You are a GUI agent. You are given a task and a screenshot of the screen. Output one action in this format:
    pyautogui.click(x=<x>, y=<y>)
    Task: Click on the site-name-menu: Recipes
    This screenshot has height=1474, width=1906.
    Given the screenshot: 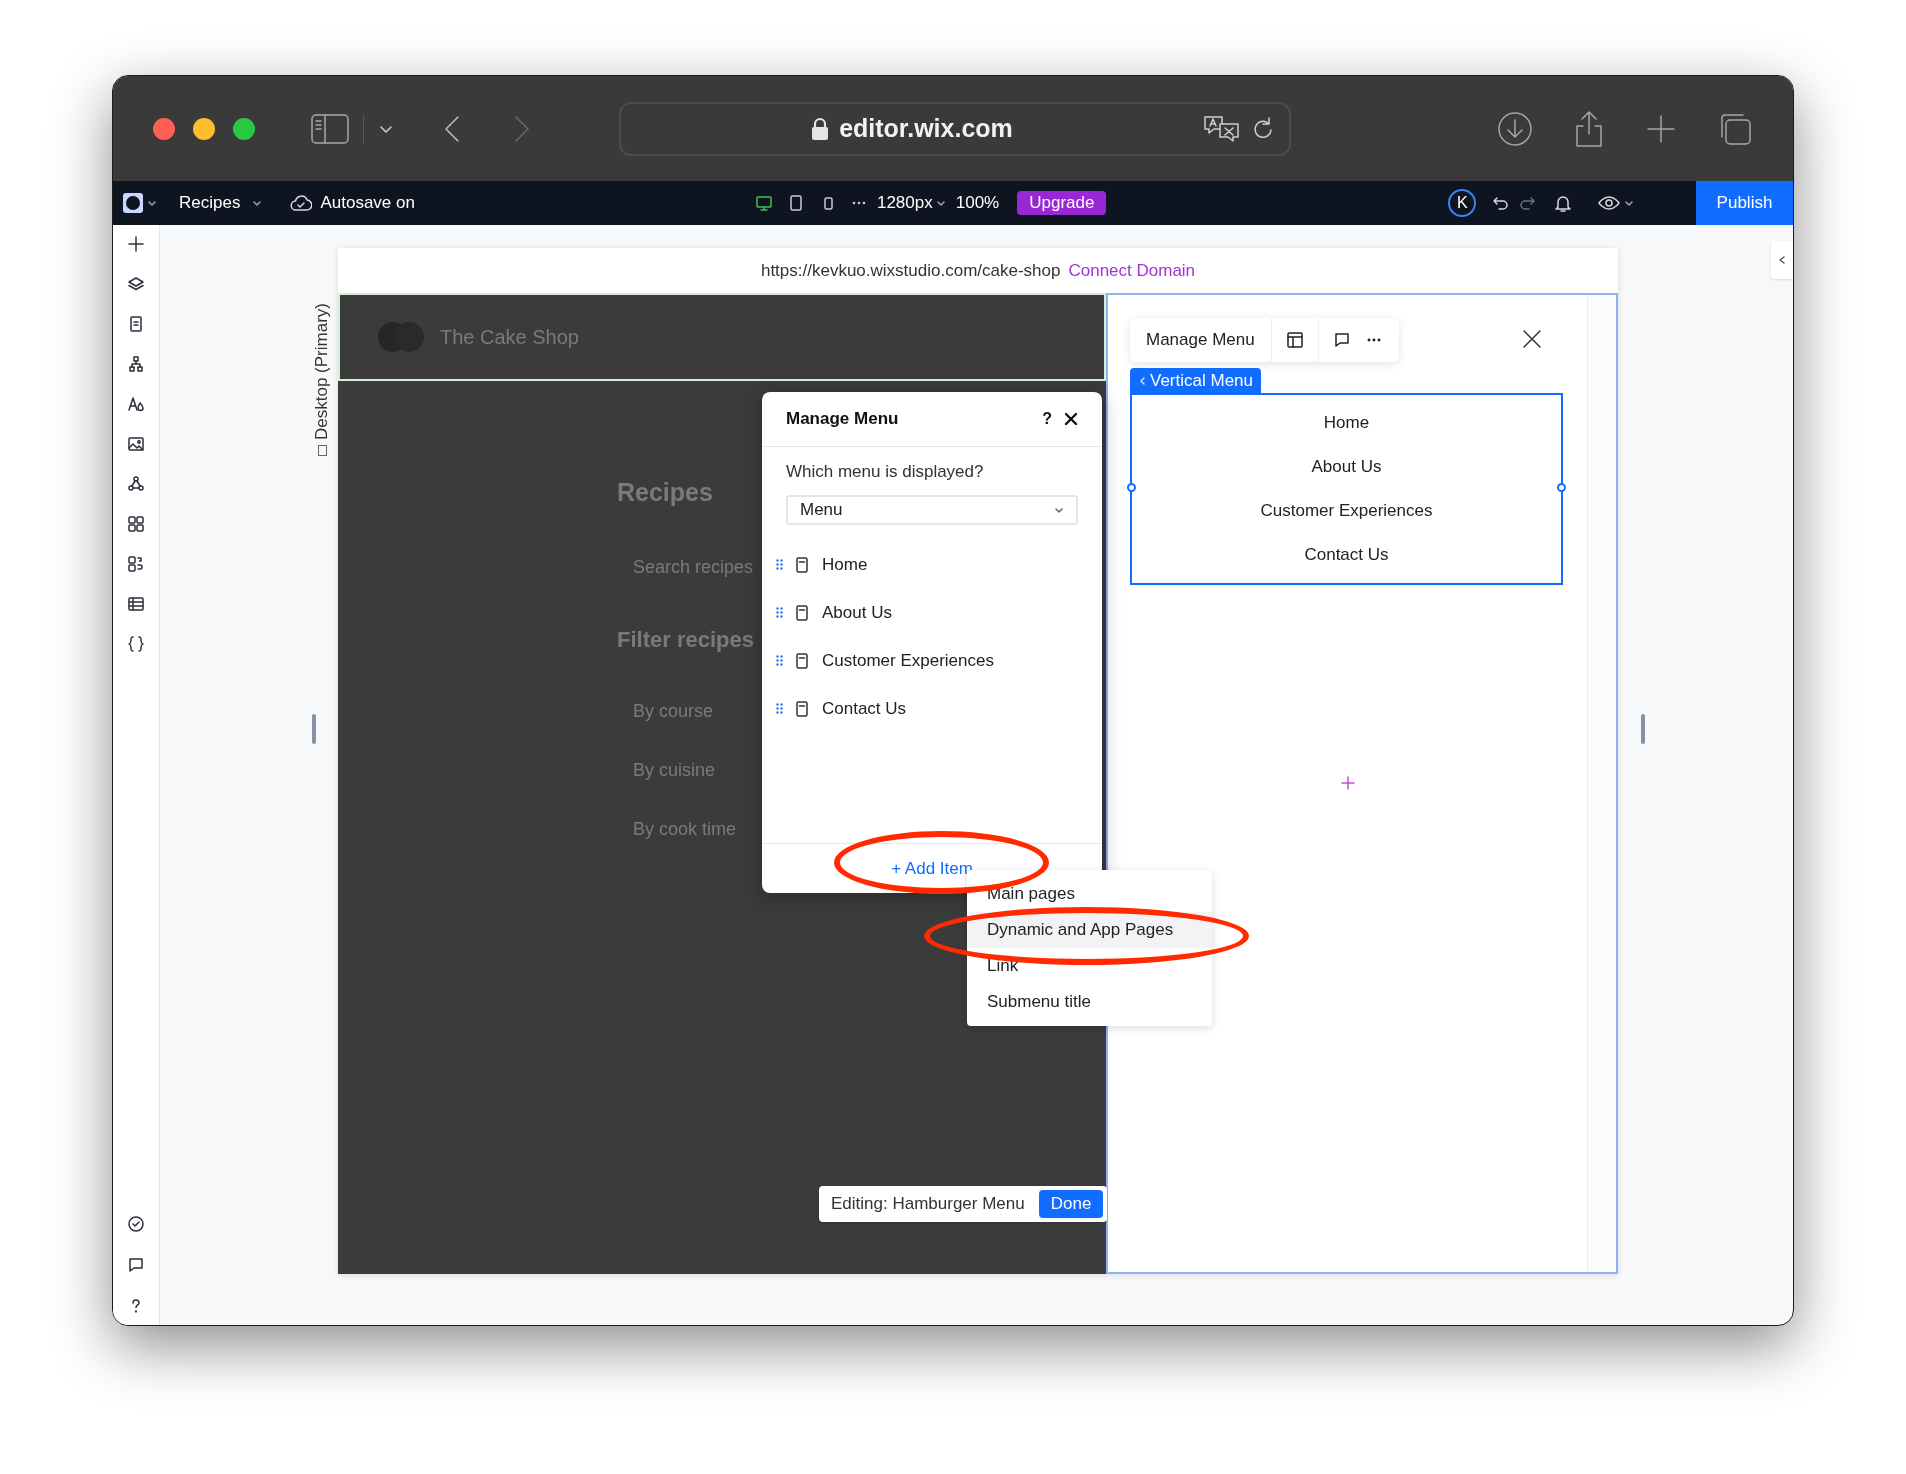 What is the action you would take?
    pyautogui.click(x=210, y=203)
    